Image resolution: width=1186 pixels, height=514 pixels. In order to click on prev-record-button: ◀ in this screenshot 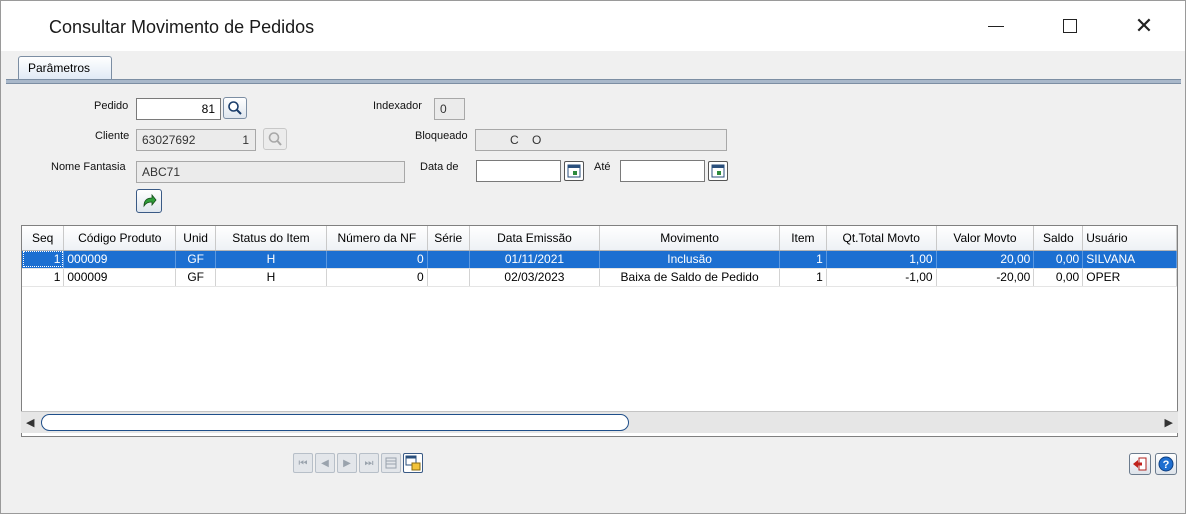, I will do `click(325, 463)`.